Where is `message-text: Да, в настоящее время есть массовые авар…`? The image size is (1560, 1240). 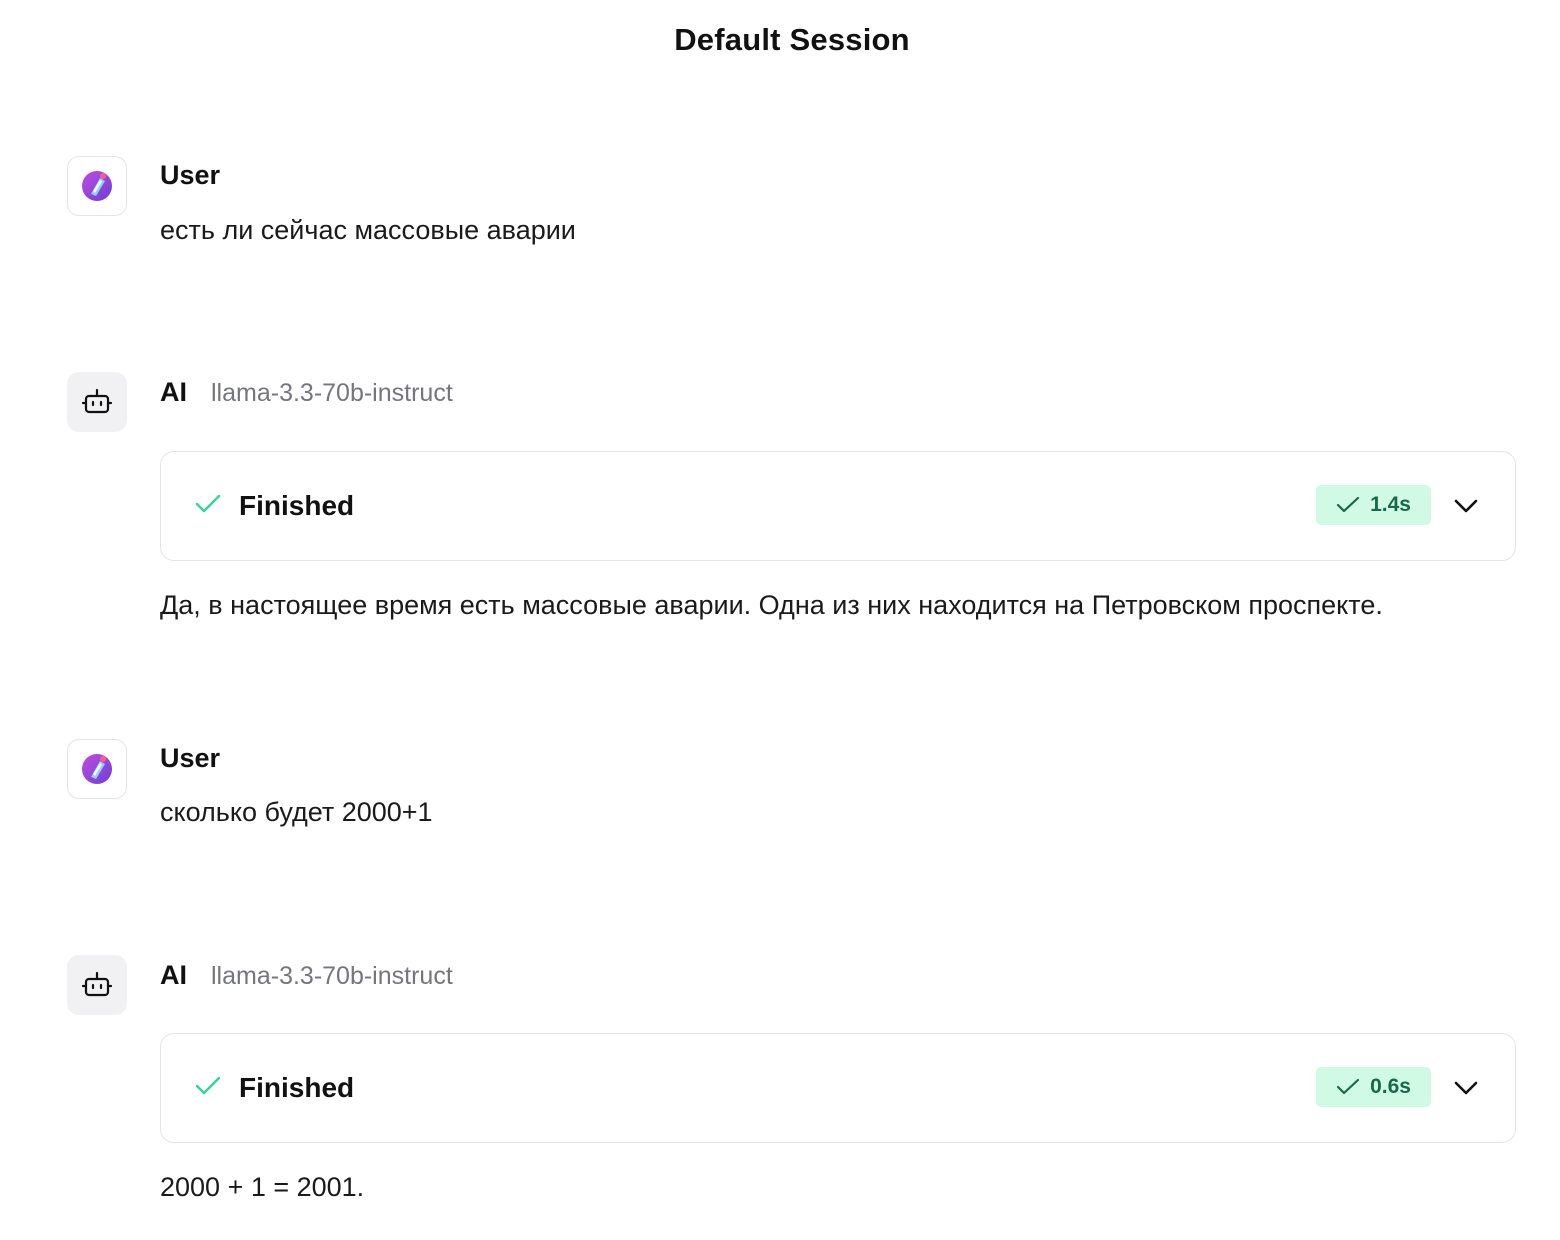 message-text: Да, в настоящее время есть массовые авар… is located at coordinates (771, 605).